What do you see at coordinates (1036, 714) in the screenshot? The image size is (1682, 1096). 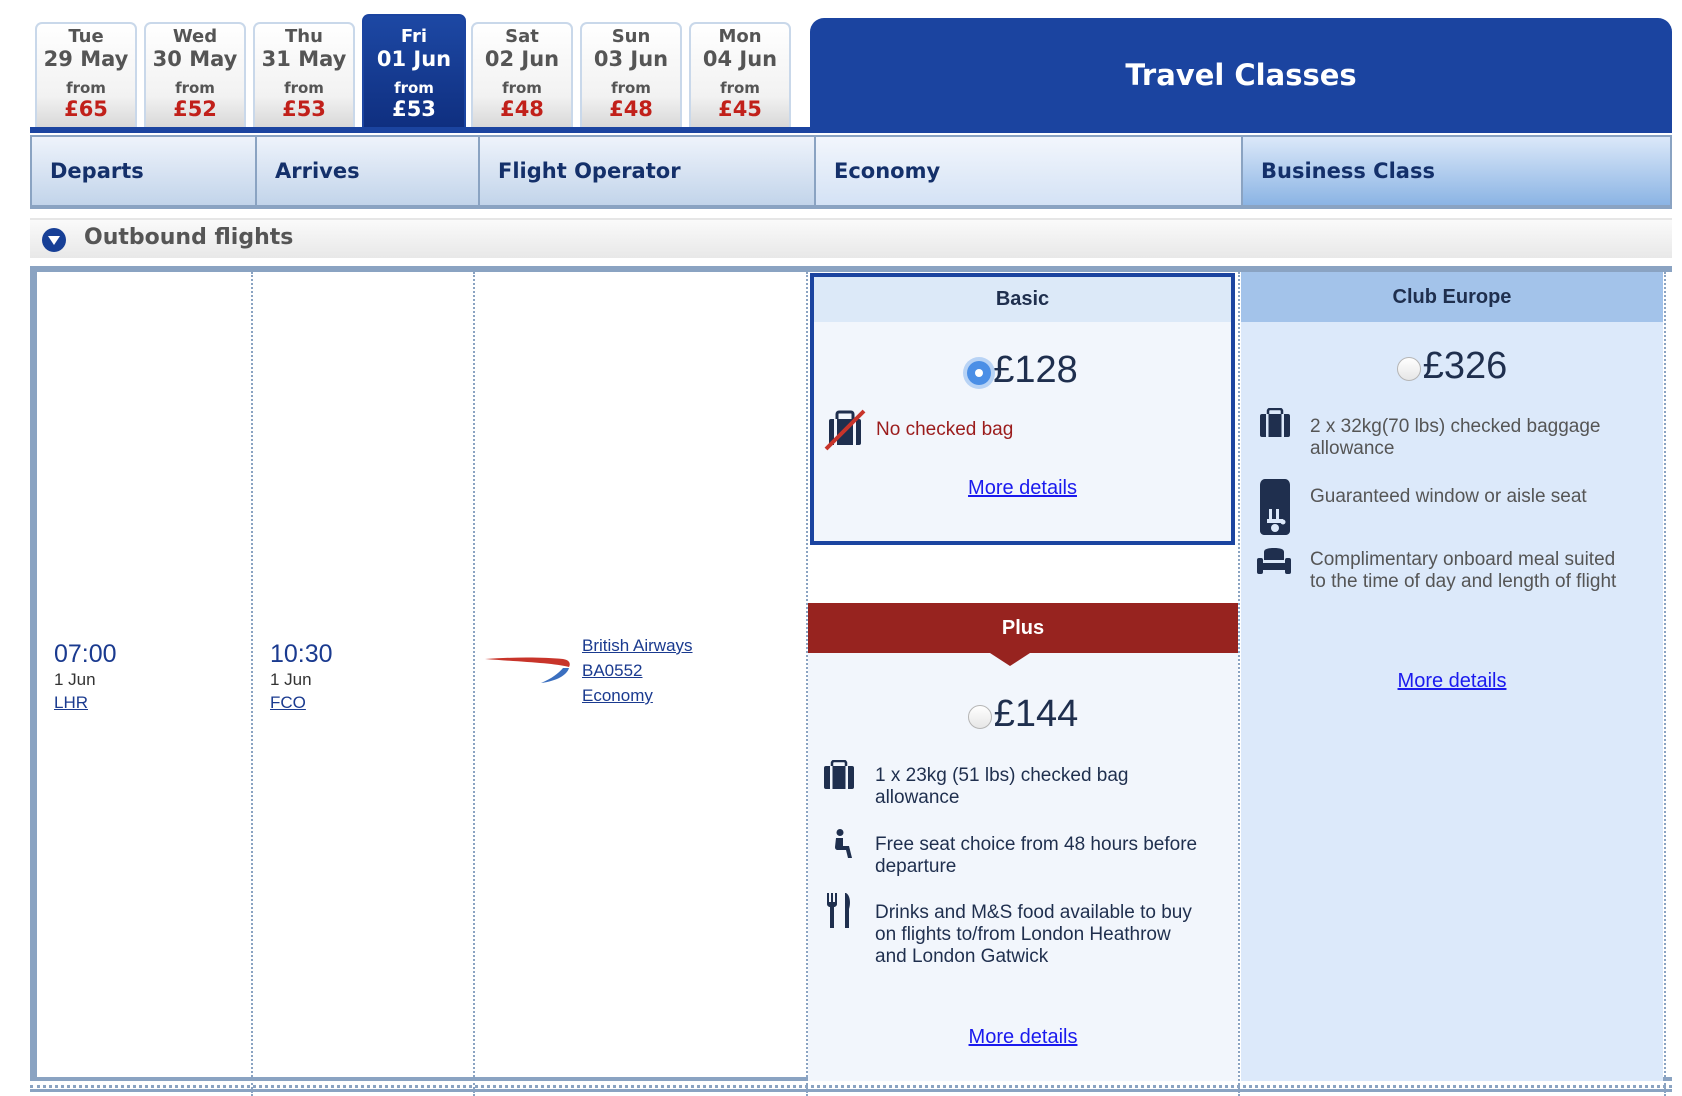 I see `fare-price-plus: £144` at bounding box center [1036, 714].